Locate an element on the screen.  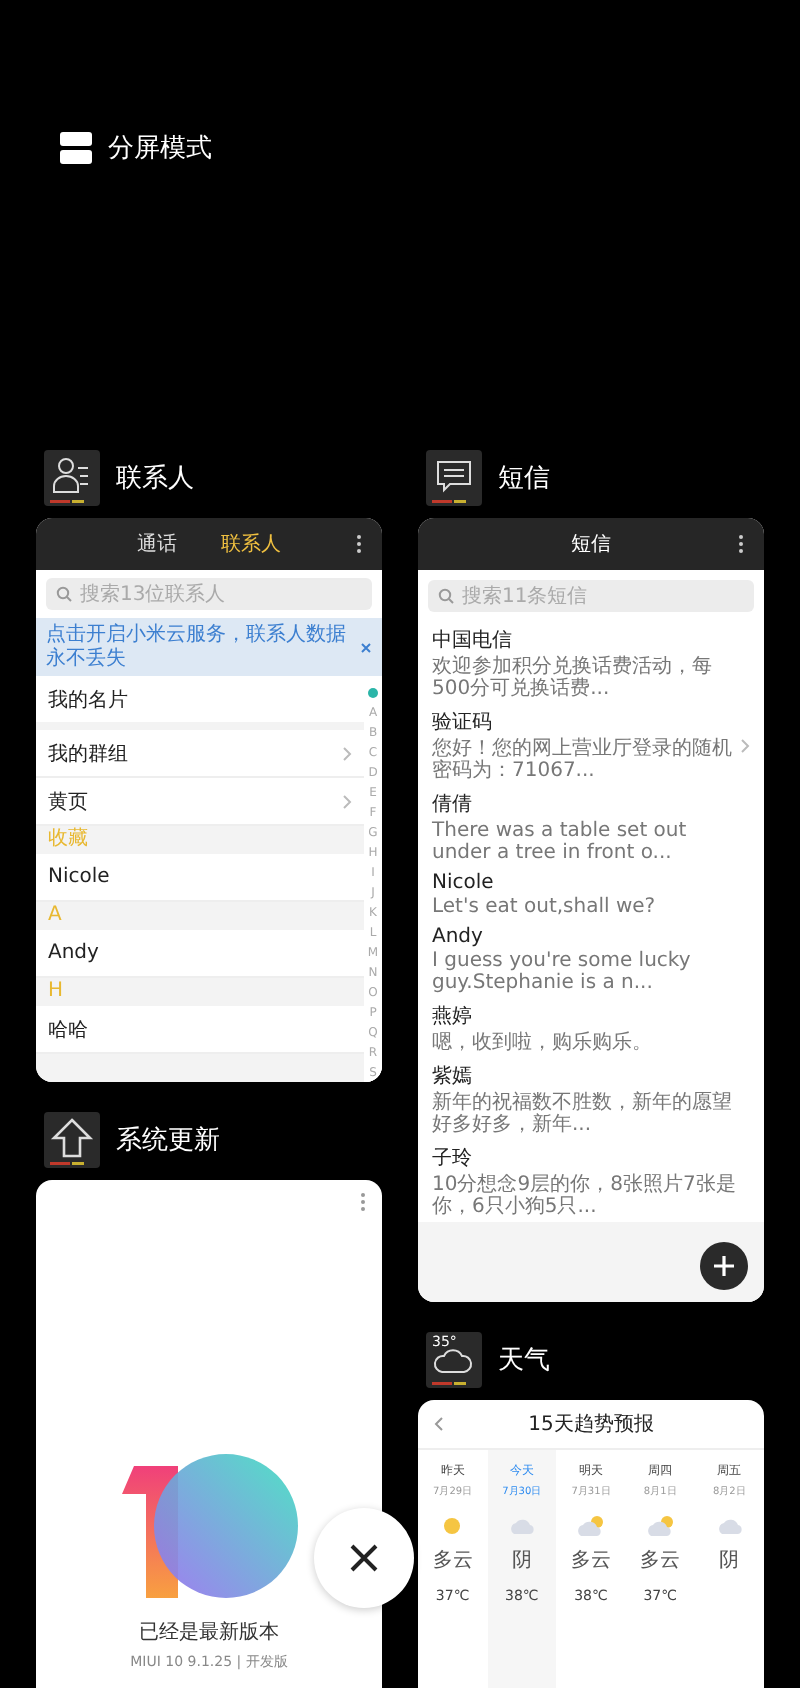
screen-title: 15天趋势预报 is located at coordinates (591, 1424).